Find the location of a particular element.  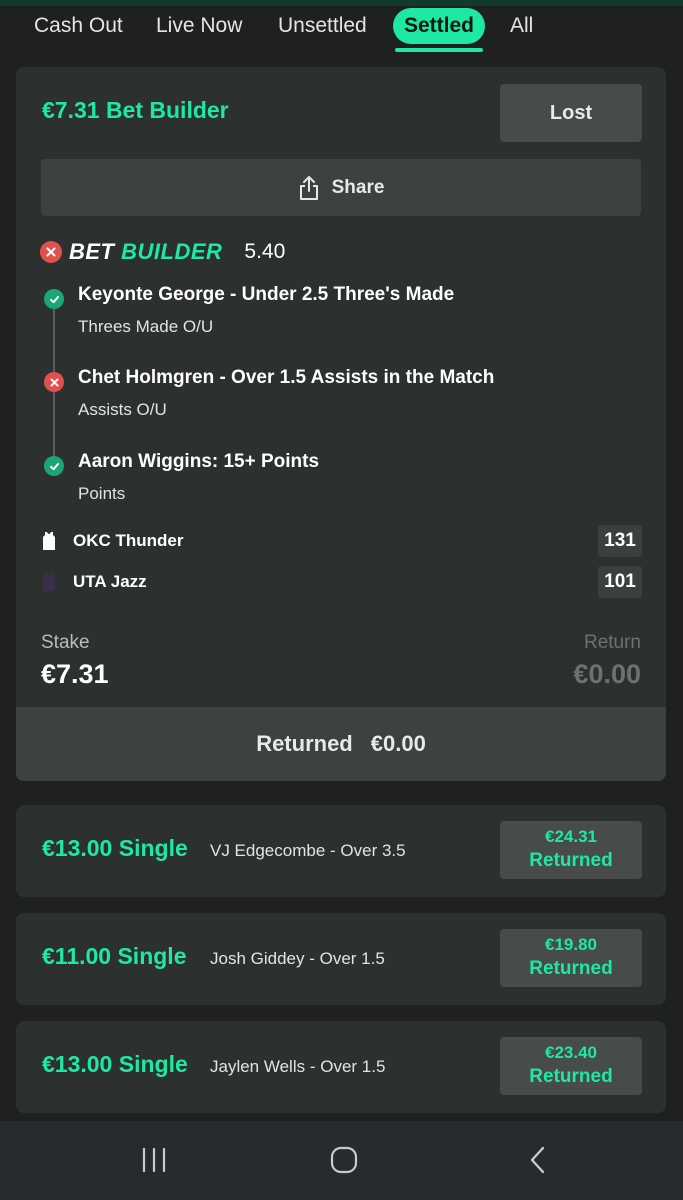

single-bet-title: €11.00 Single is located at coordinates (114, 956).